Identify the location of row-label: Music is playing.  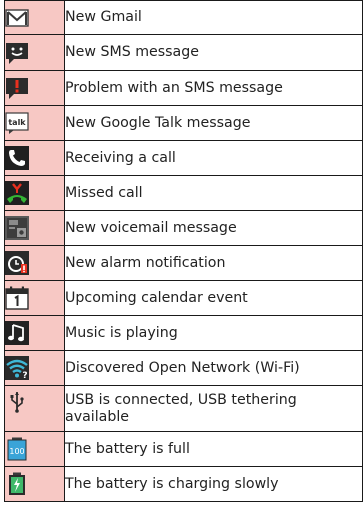
(213, 333).